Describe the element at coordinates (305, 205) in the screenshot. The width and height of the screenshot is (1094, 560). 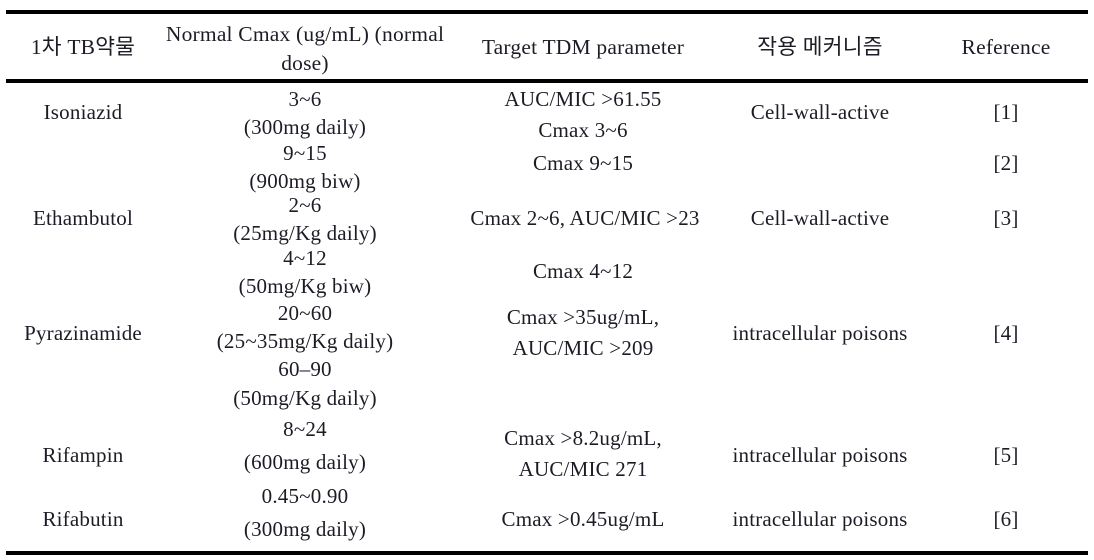
I see `table-cell-cmax: 2~6` at that location.